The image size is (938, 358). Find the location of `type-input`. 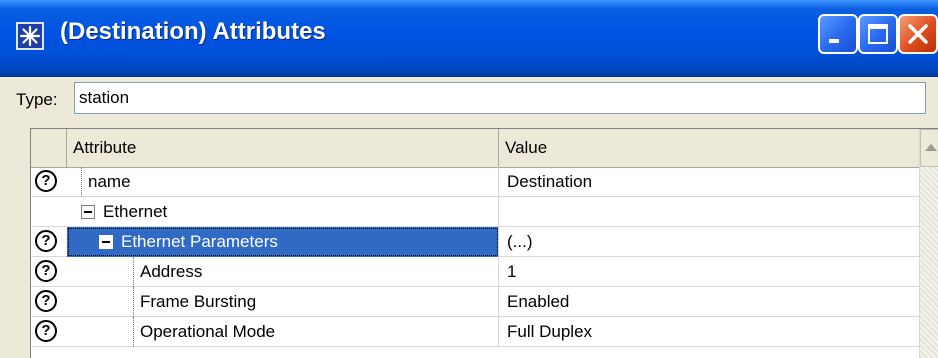

type-input is located at coordinates (500, 98).